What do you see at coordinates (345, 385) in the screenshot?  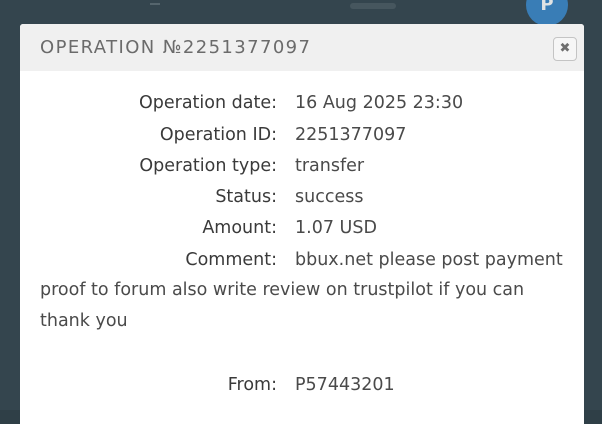 I see `from-value: P57443201` at bounding box center [345, 385].